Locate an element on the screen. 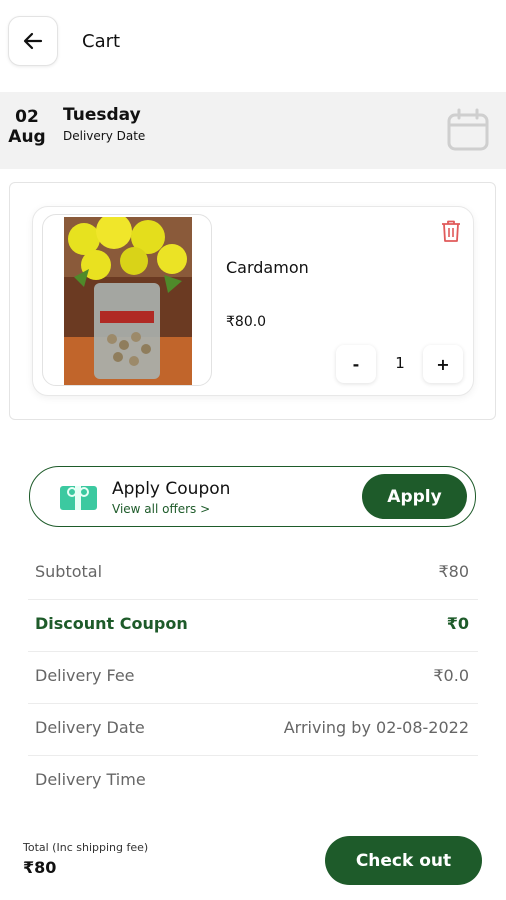 Image resolution: width=506 pixels, height=900 pixels. quantity-value: 1 is located at coordinates (400, 363).